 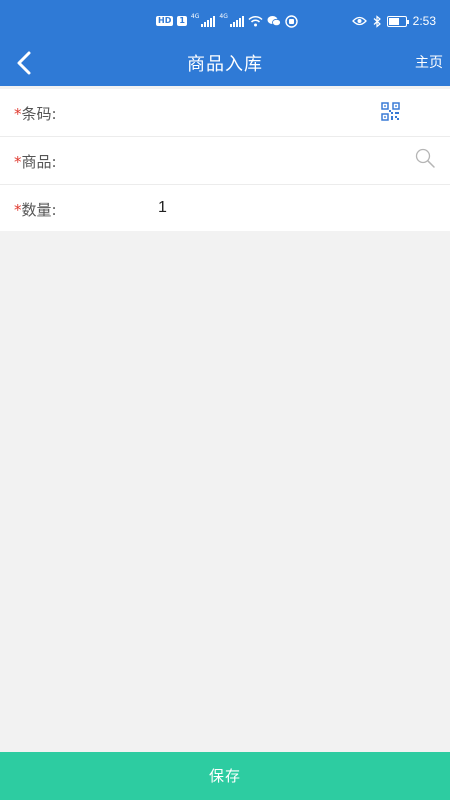 What do you see at coordinates (39, 210) in the screenshot?
I see `quantity-label-text: 数量:` at bounding box center [39, 210].